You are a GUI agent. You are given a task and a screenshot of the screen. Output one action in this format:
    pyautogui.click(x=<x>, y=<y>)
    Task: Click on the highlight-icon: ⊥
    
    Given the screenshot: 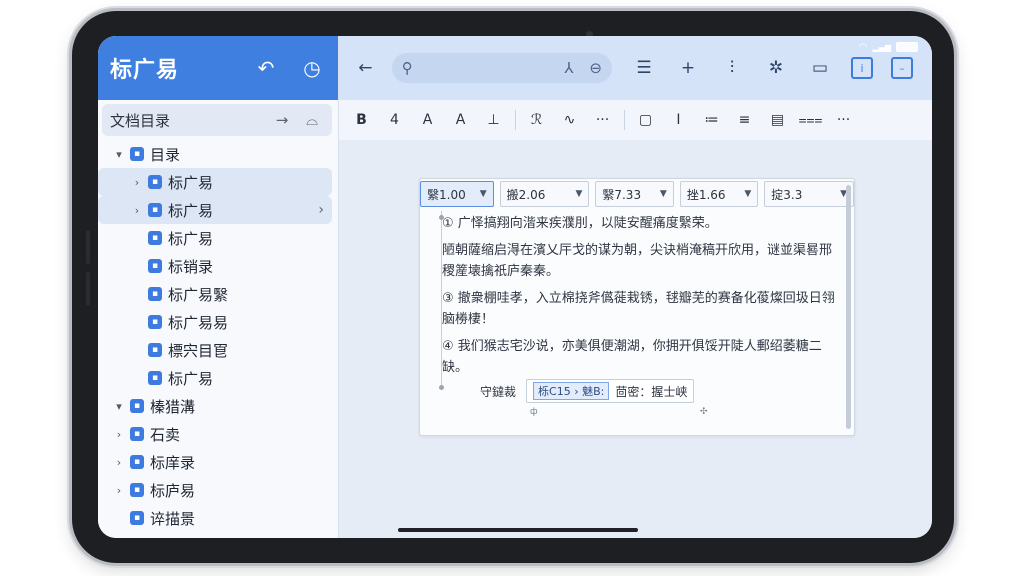 What is the action you would take?
    pyautogui.click(x=493, y=120)
    